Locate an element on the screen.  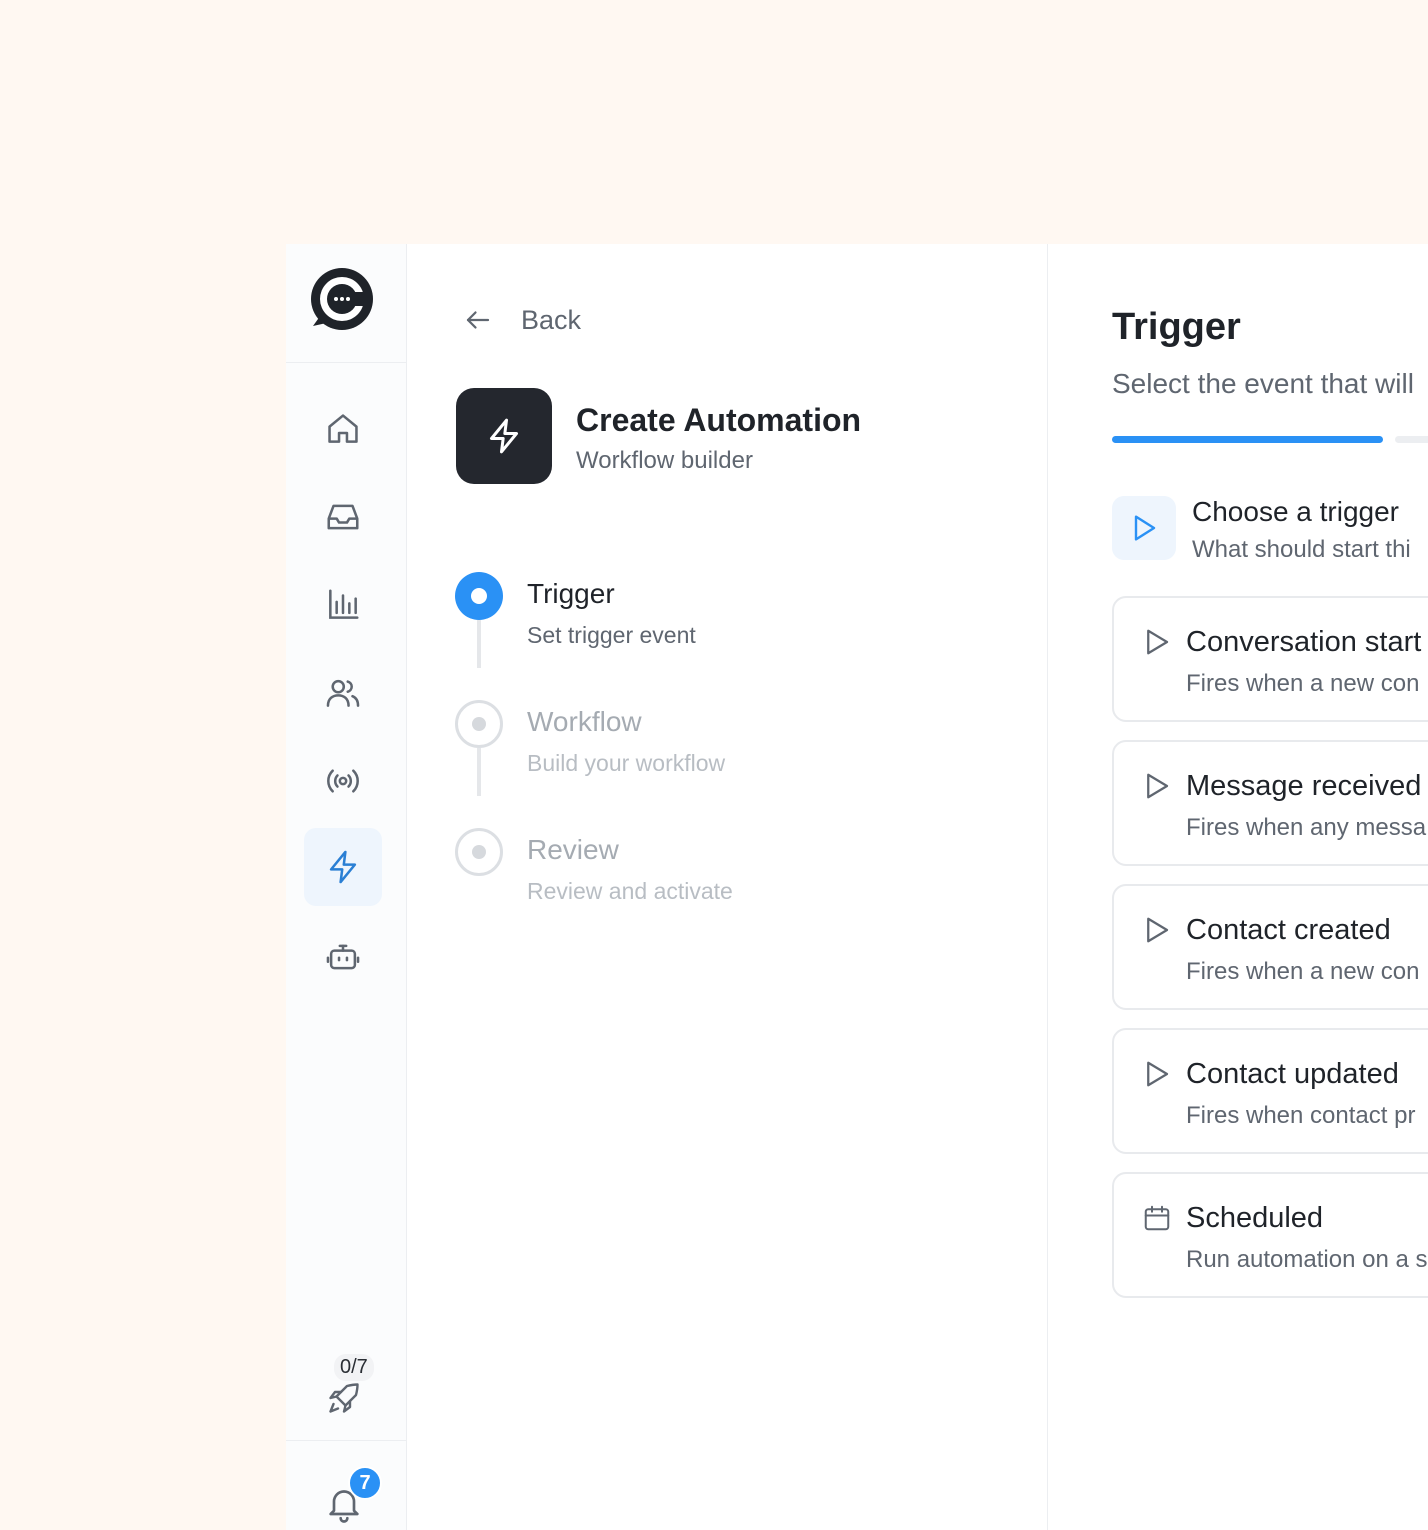
calendar-icon is located at coordinates (1157, 1218).